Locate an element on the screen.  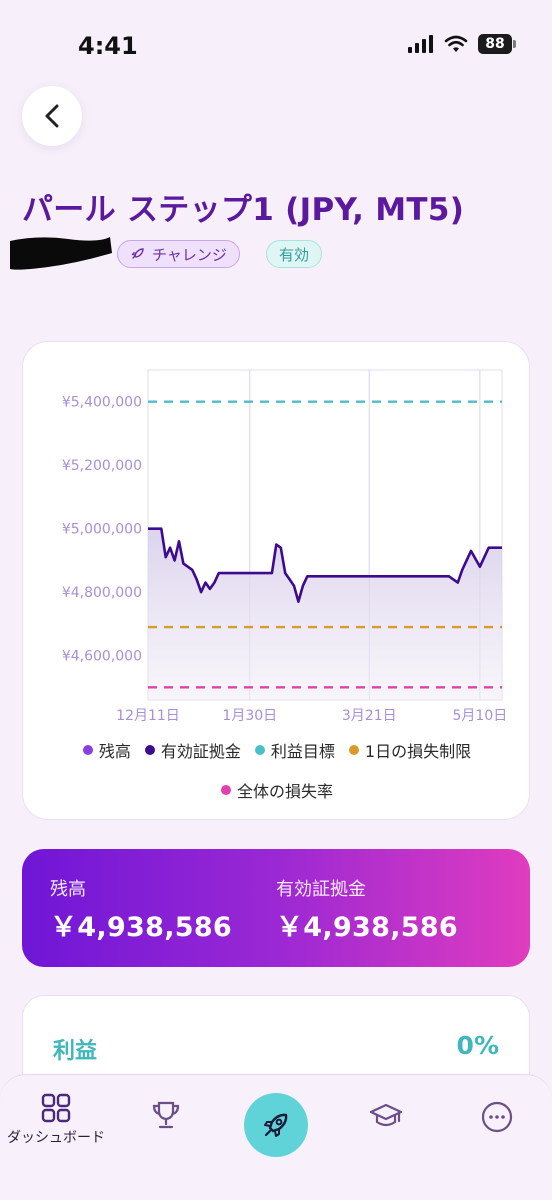
back-button is located at coordinates (52, 116).